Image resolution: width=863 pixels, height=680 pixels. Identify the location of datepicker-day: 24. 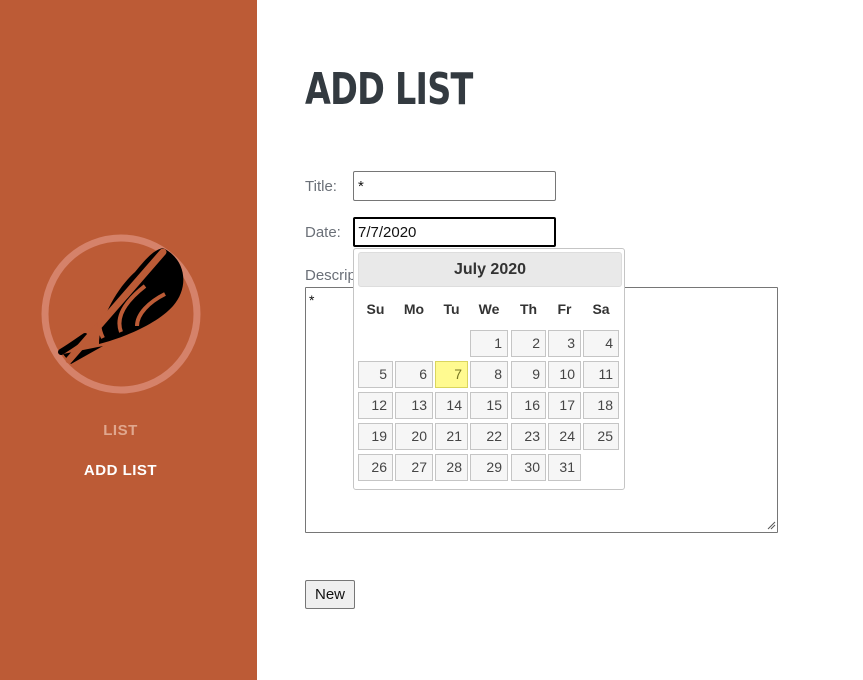
(564, 436).